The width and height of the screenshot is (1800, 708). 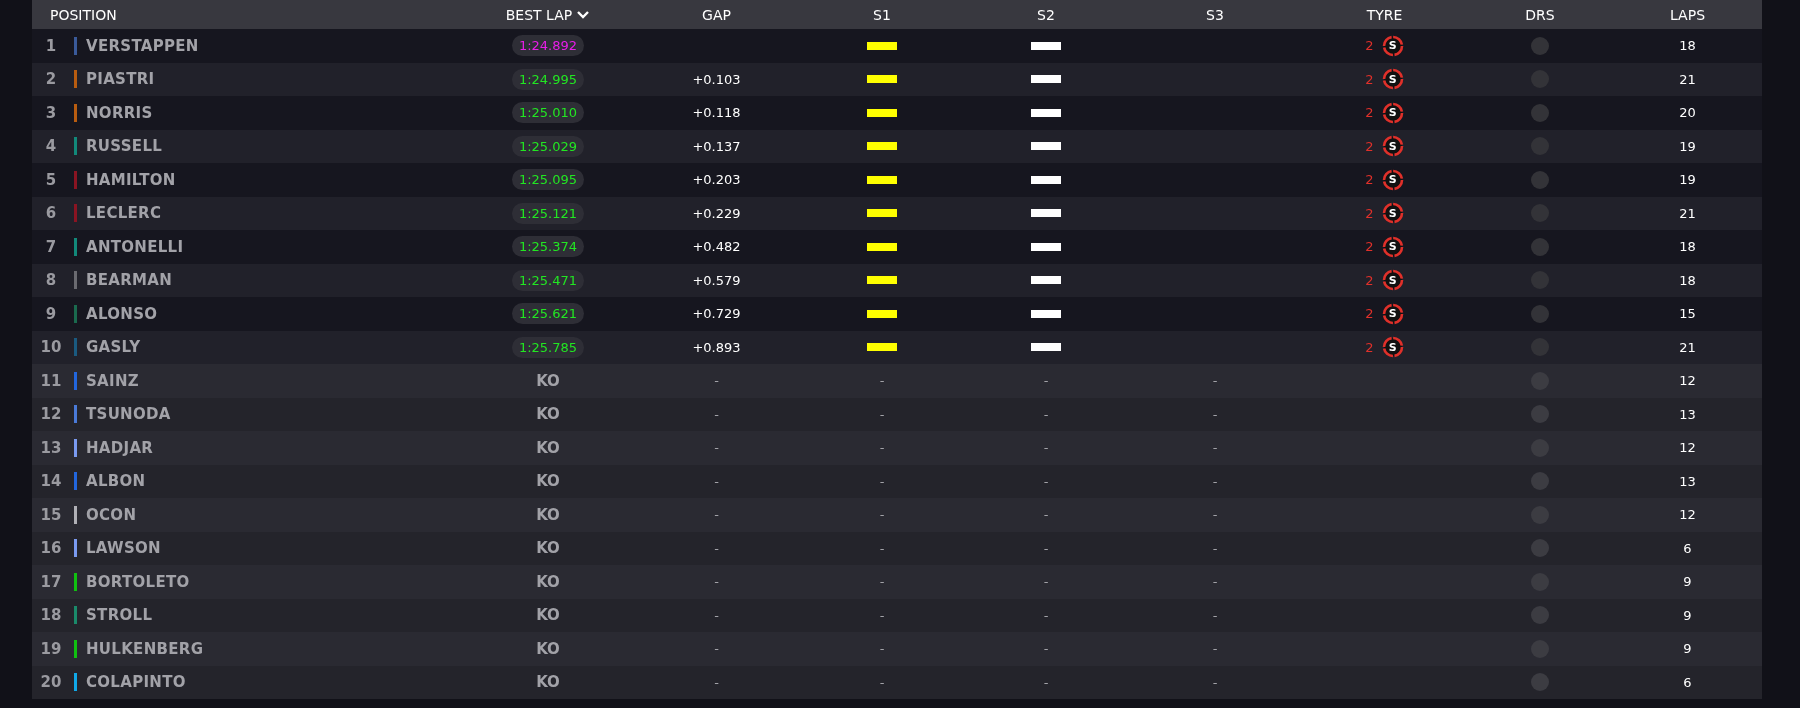 I want to click on position-number: 20, so click(x=51, y=682).